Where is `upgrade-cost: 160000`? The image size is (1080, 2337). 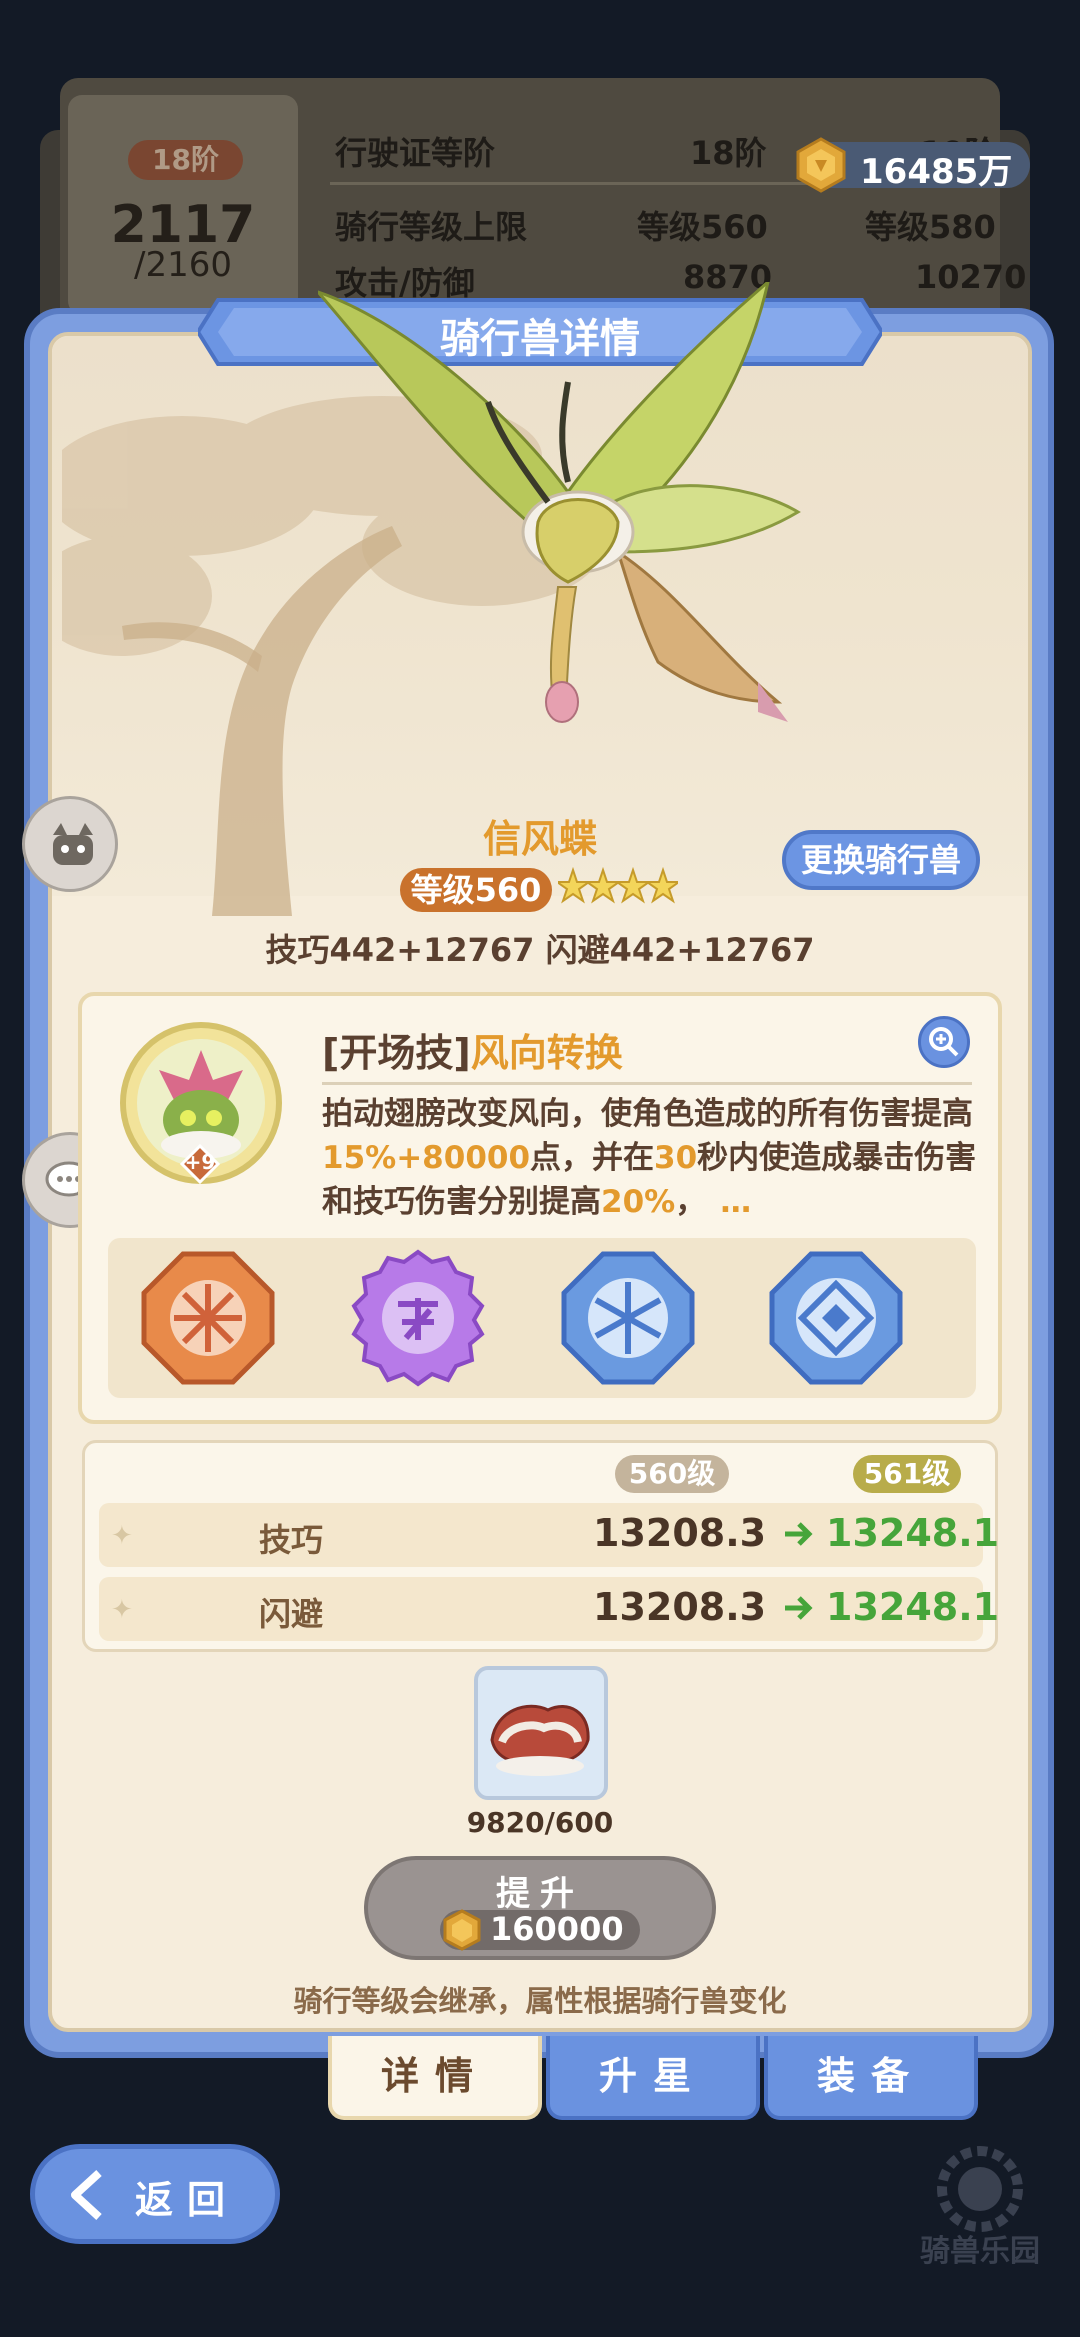
upgrade-cost: 160000 is located at coordinates (540, 1930).